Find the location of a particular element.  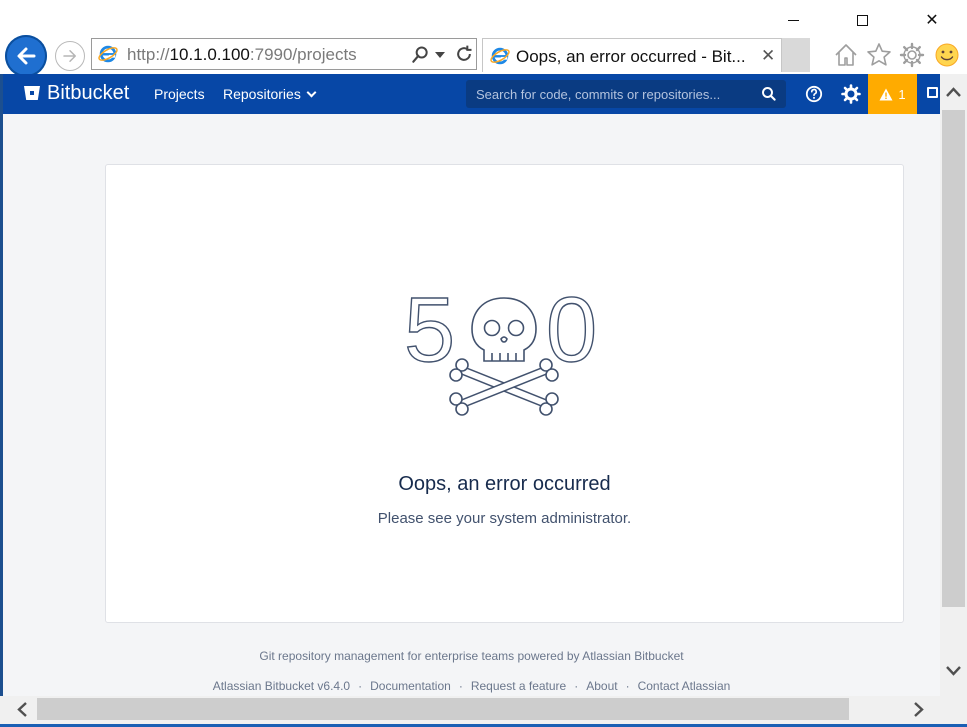

bitbucket-header: Bitbucket Projects Repositories 1 is located at coordinates (471, 94).